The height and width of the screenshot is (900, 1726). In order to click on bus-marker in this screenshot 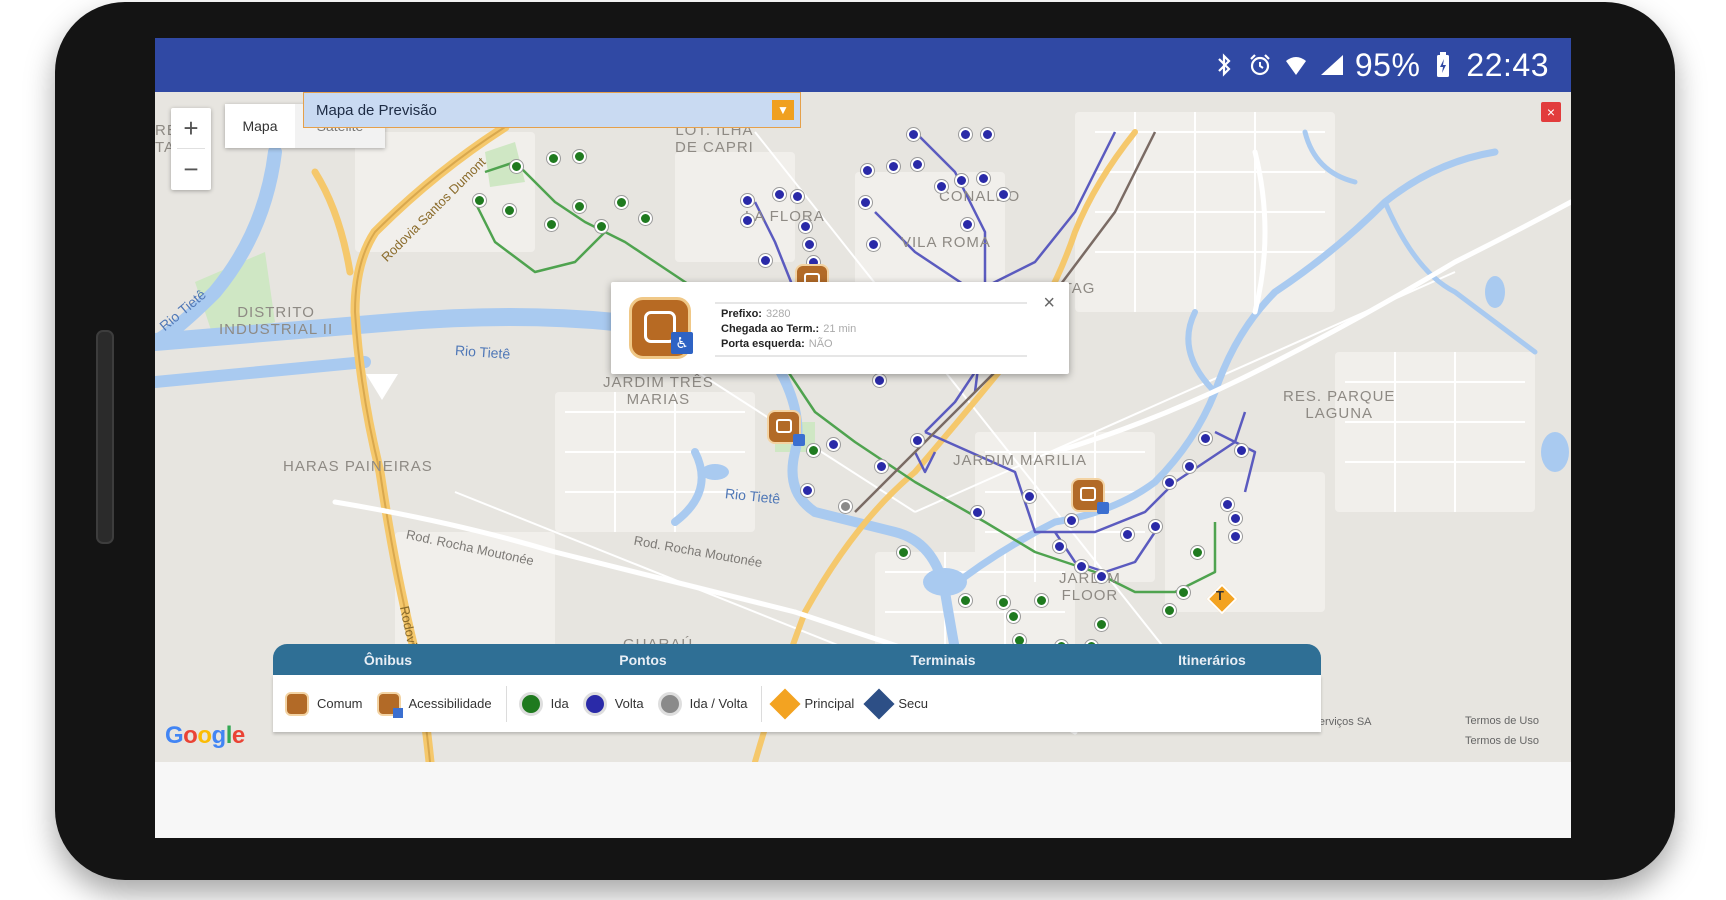, I will do `click(1090, 496)`.